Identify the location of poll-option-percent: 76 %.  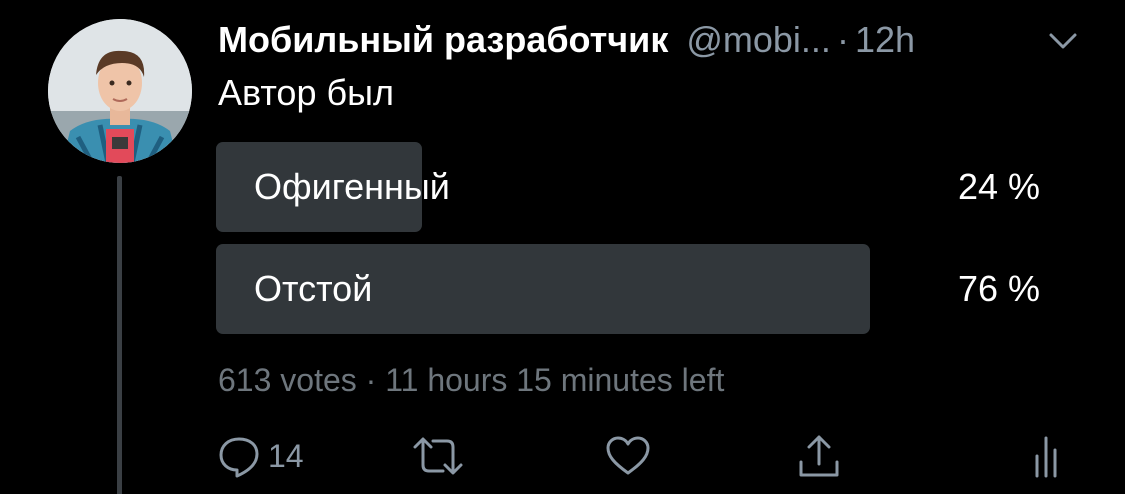
(998, 288).